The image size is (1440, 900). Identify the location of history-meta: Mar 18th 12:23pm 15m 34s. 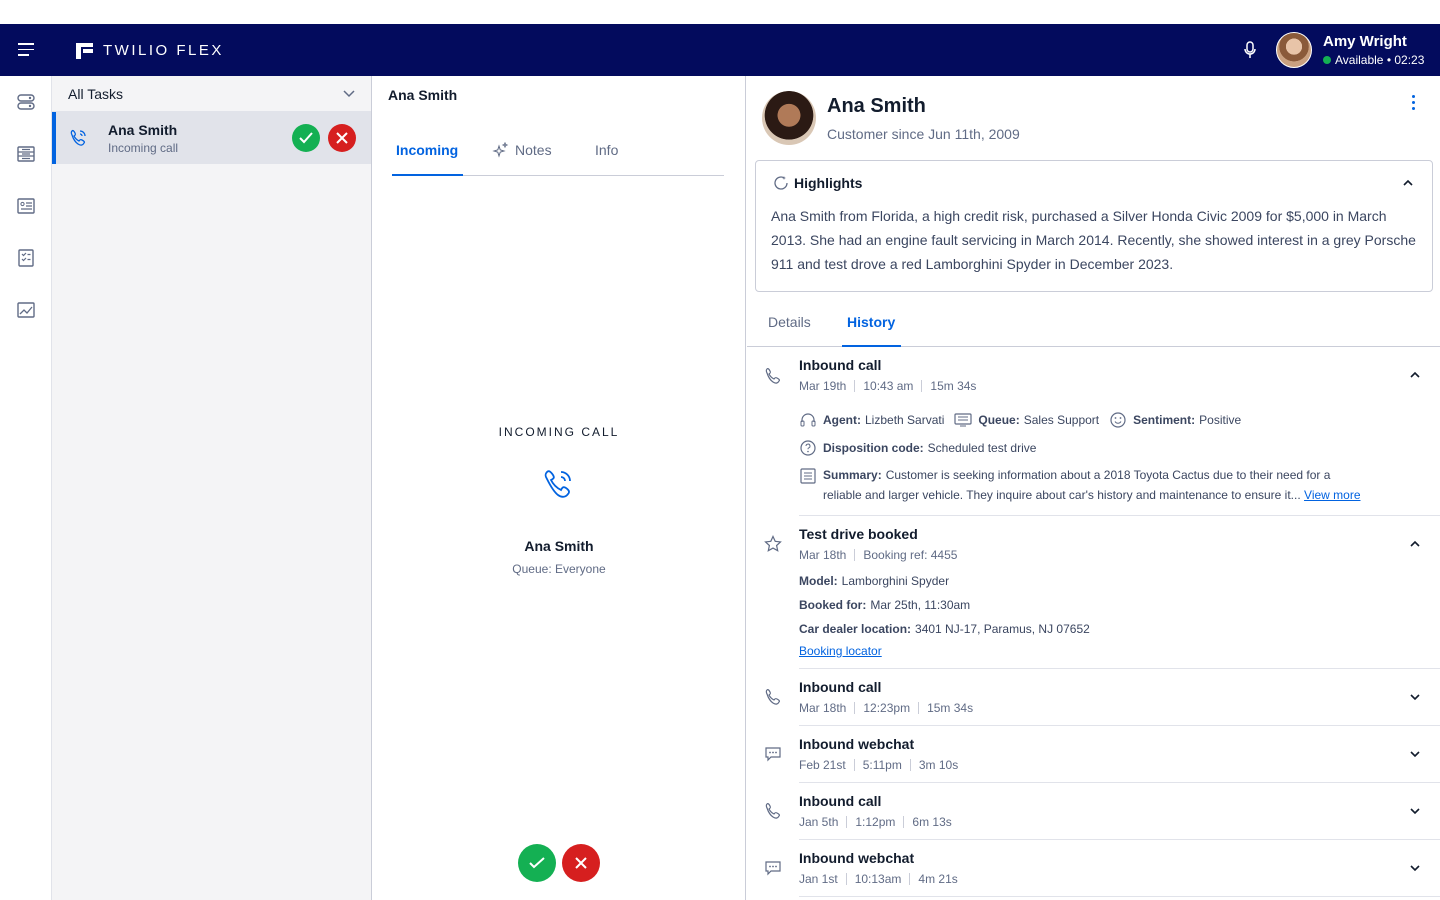
(886, 708).